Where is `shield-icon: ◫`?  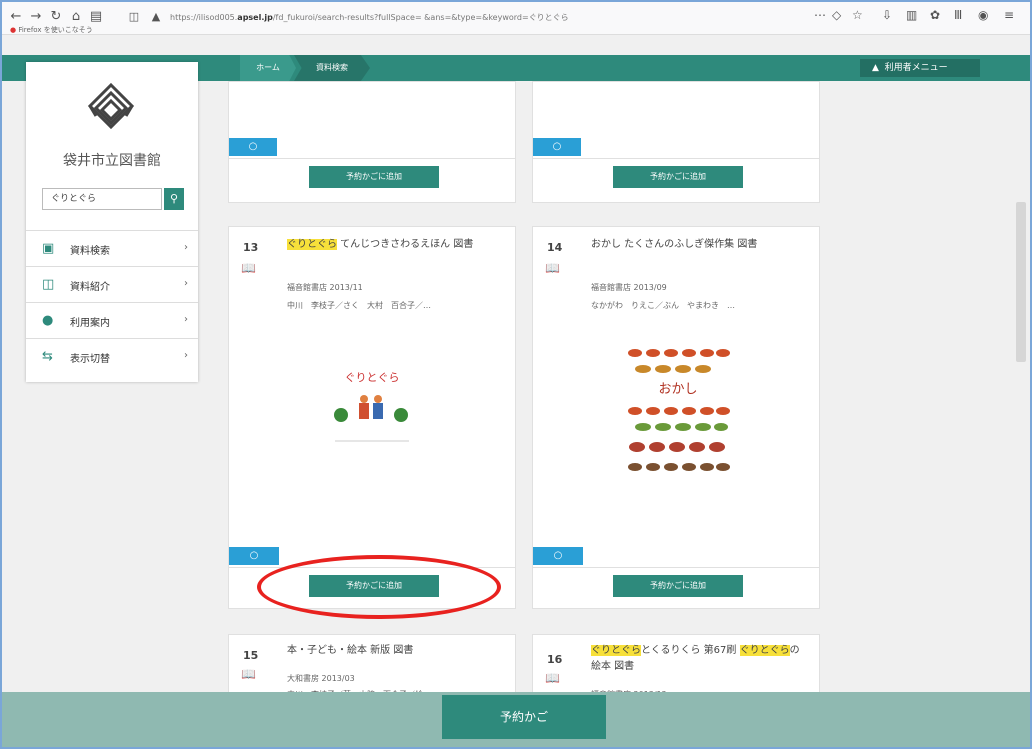
shield-icon: ◫ is located at coordinates (134, 16).